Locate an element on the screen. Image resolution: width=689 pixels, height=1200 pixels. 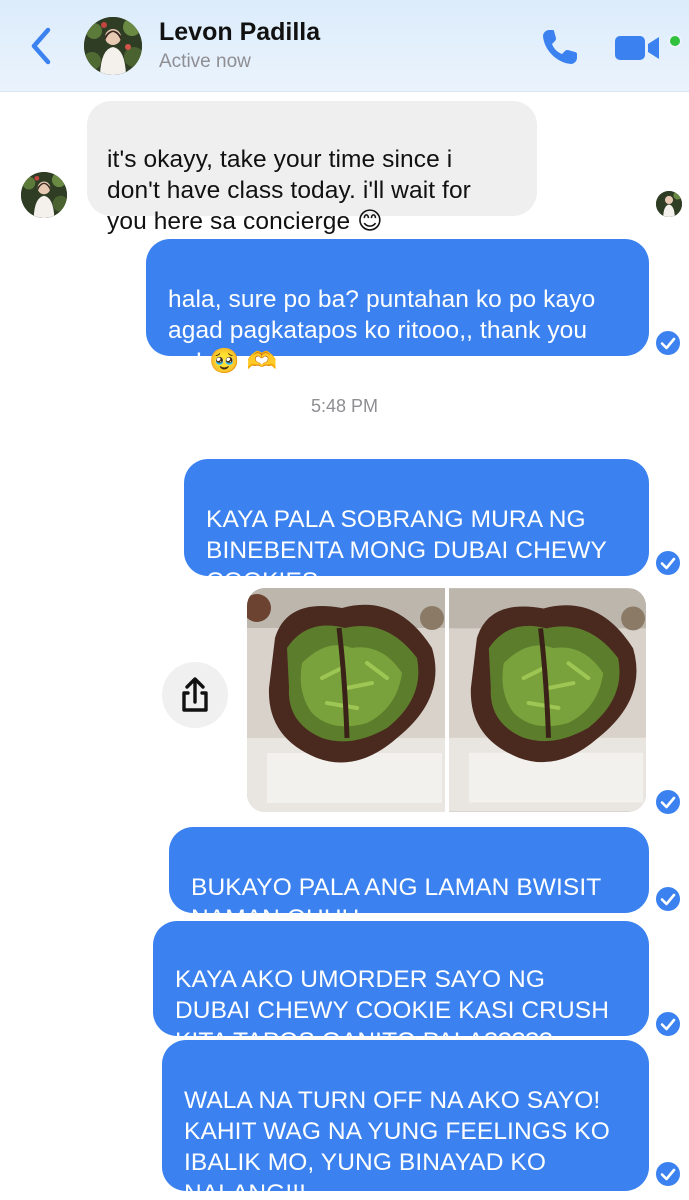
timestamp: 5:48 PM is located at coordinates (344, 406).